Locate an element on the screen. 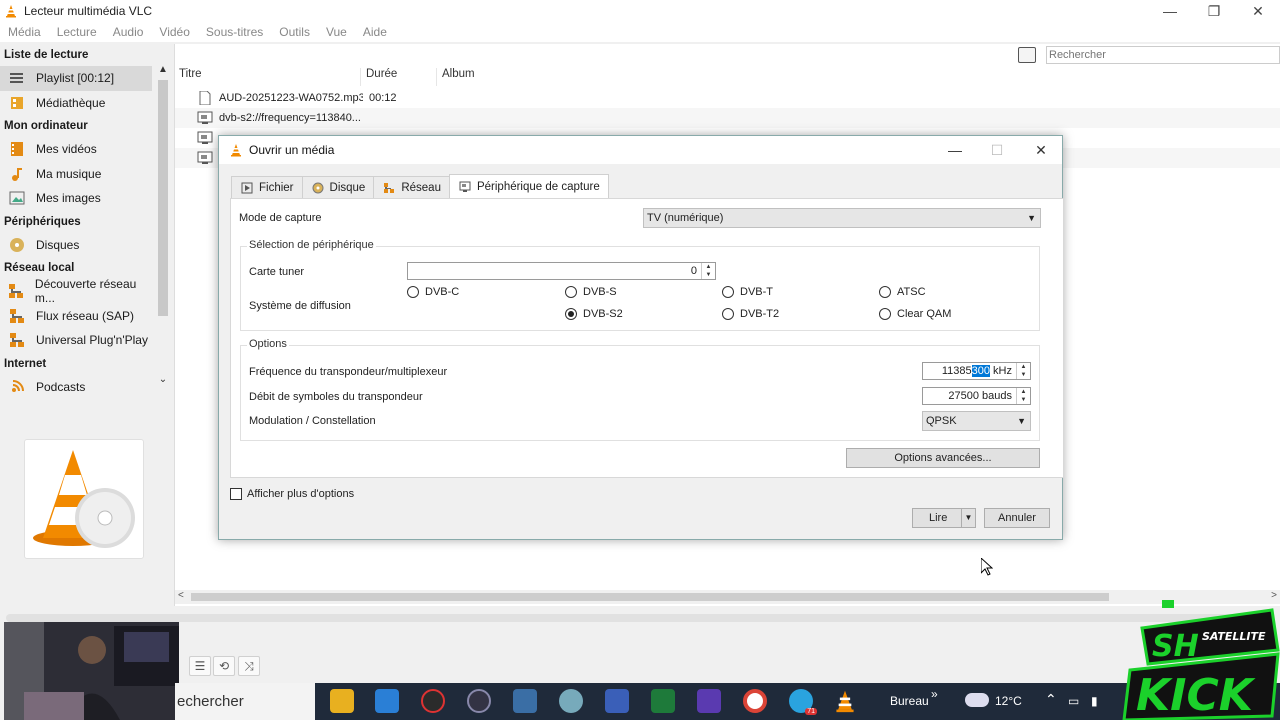 The height and width of the screenshot is (720, 1280). menu-help: Aide is located at coordinates (375, 32).